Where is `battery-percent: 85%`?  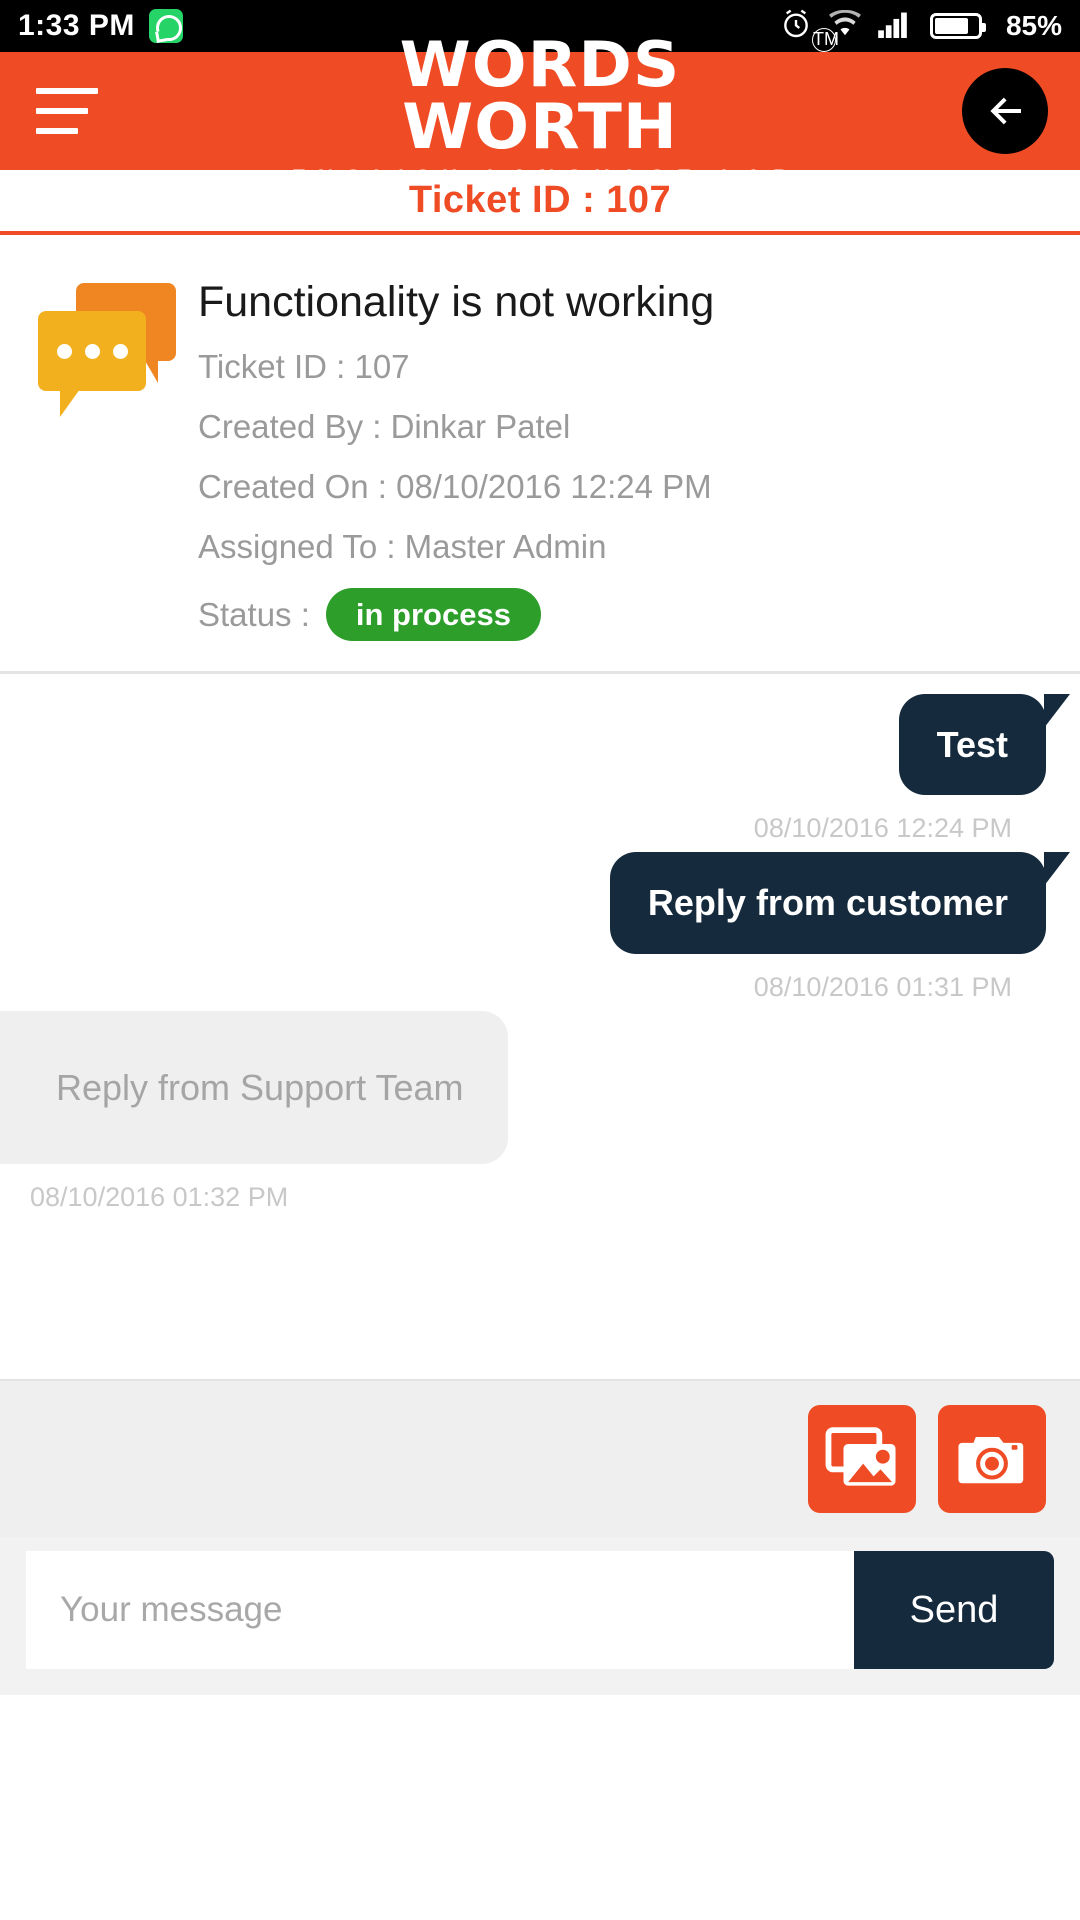 battery-percent: 85% is located at coordinates (1033, 25).